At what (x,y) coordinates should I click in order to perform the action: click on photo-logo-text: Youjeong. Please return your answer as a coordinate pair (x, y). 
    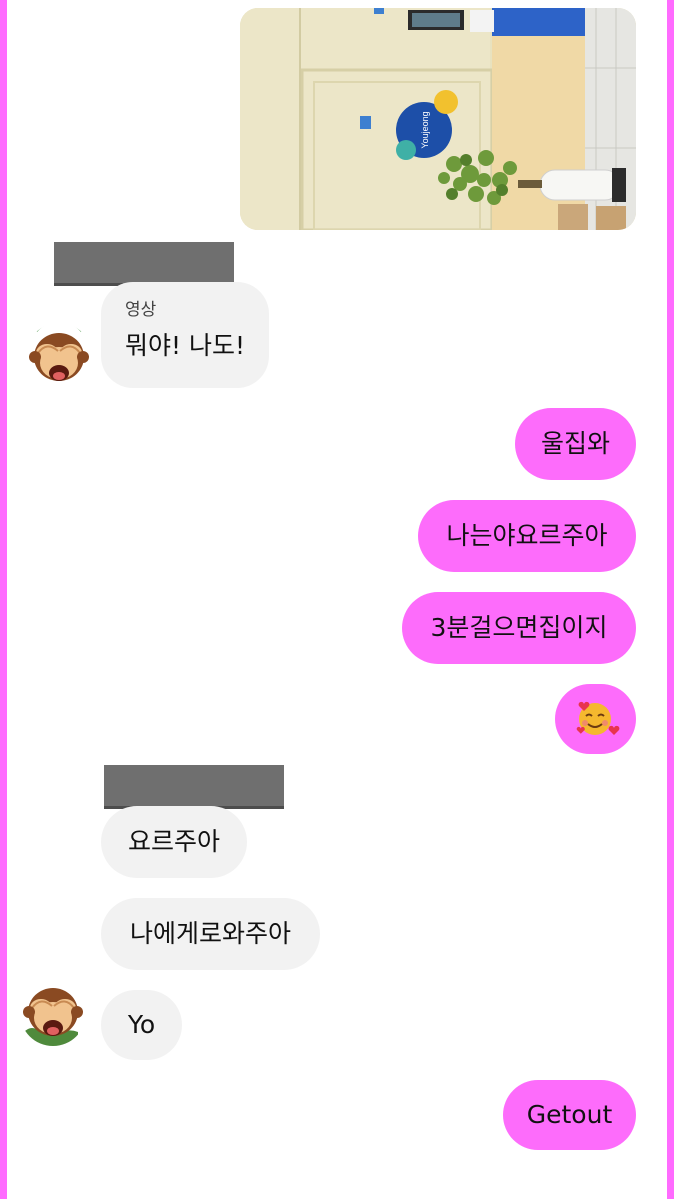
    Looking at the image, I should click on (425, 129).